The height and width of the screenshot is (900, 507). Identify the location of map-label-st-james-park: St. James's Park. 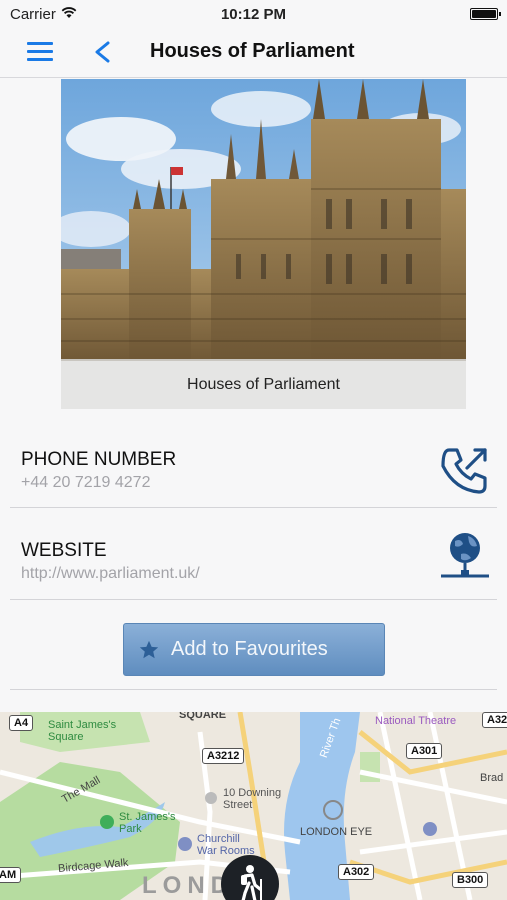
(147, 823).